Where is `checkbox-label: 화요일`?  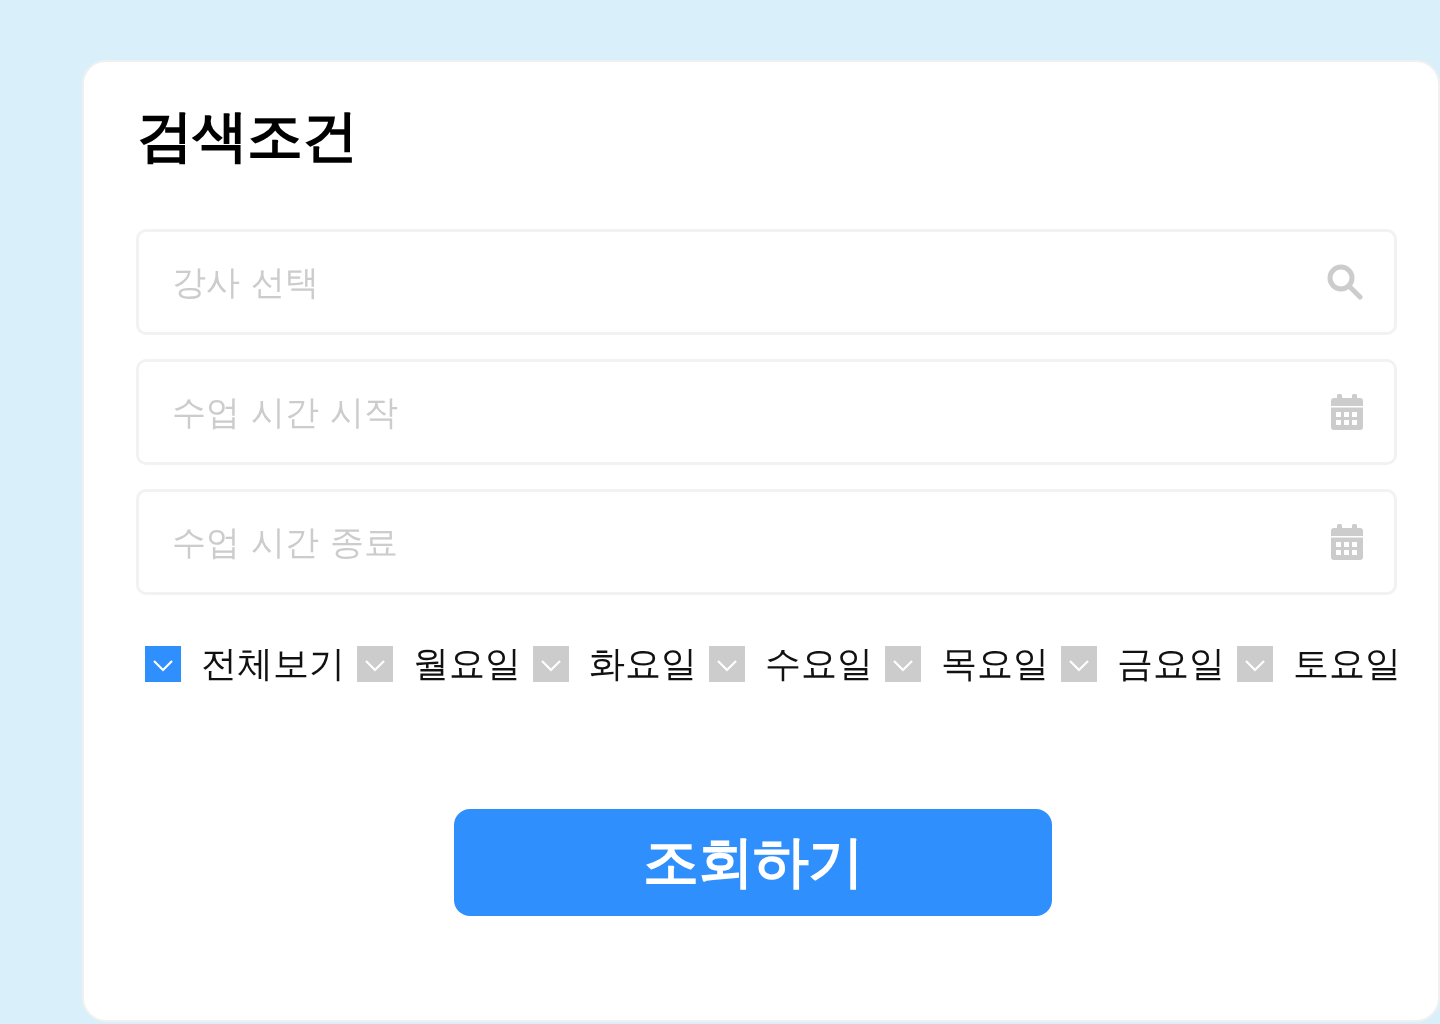 checkbox-label: 화요일 is located at coordinates (643, 664).